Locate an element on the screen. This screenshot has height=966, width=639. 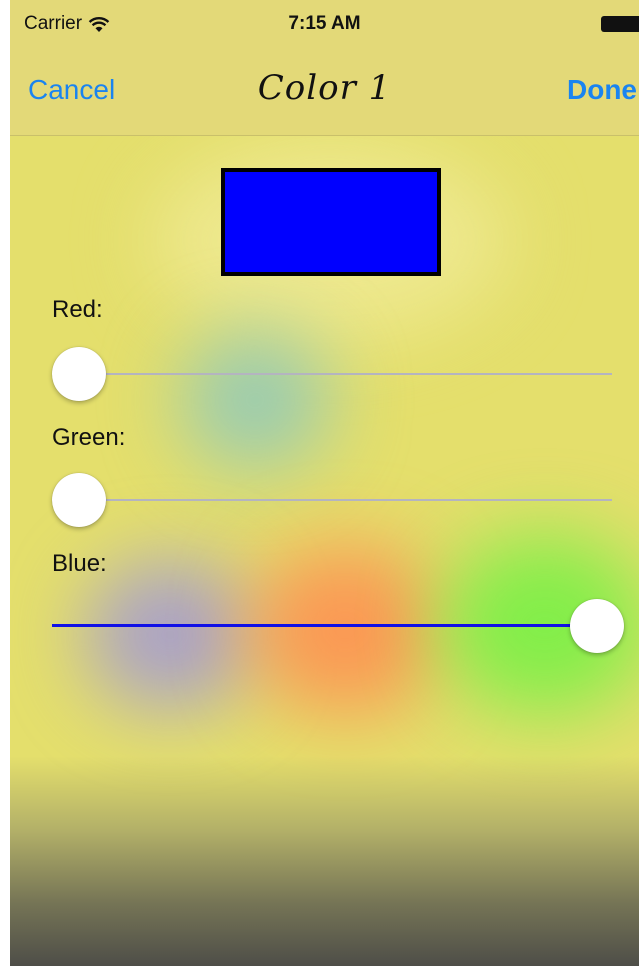
blue-slider-label: Blue: is located at coordinates (79, 563).